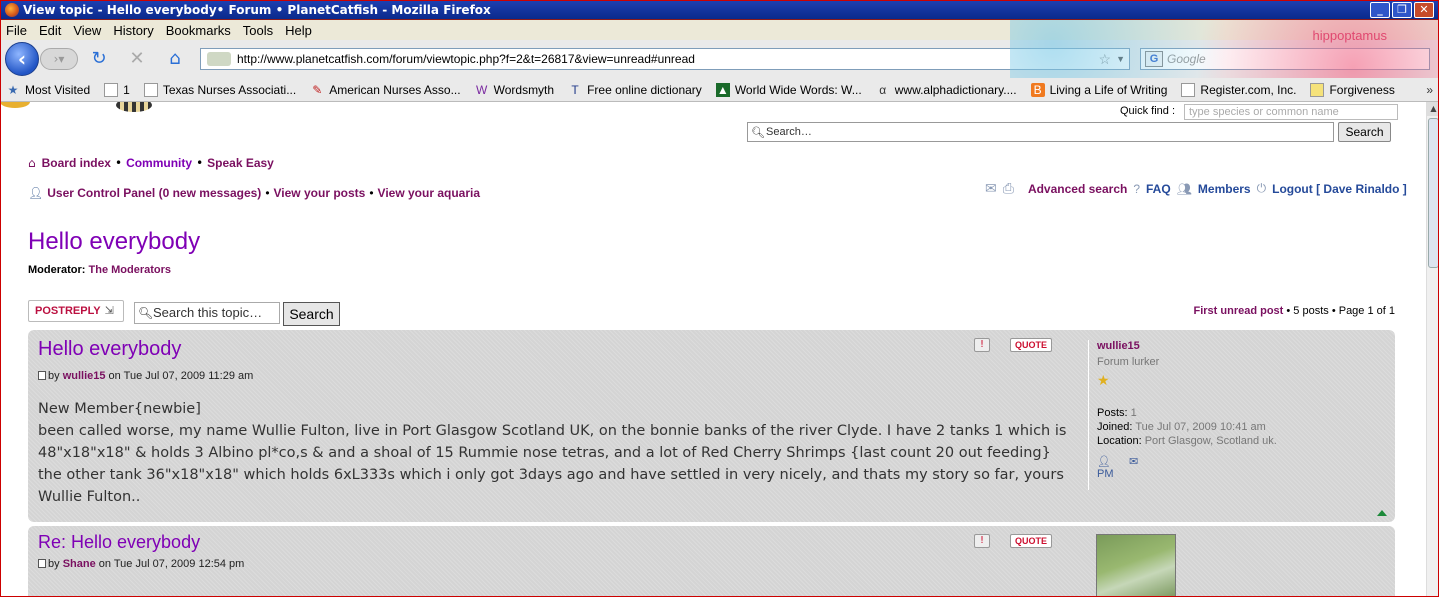  I want to click on profile-location: Location: Port Glasgow, Scotland uk., so click(1242, 441).